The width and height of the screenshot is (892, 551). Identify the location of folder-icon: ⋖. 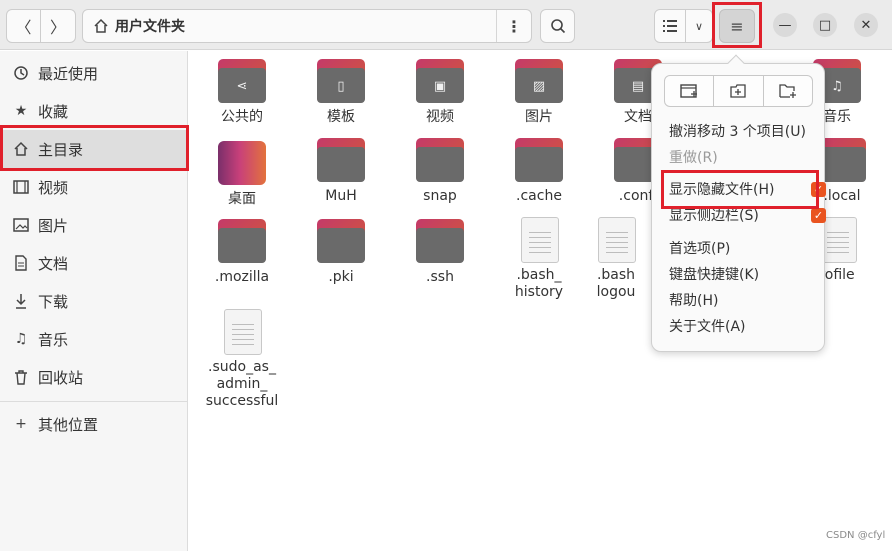
(242, 81).